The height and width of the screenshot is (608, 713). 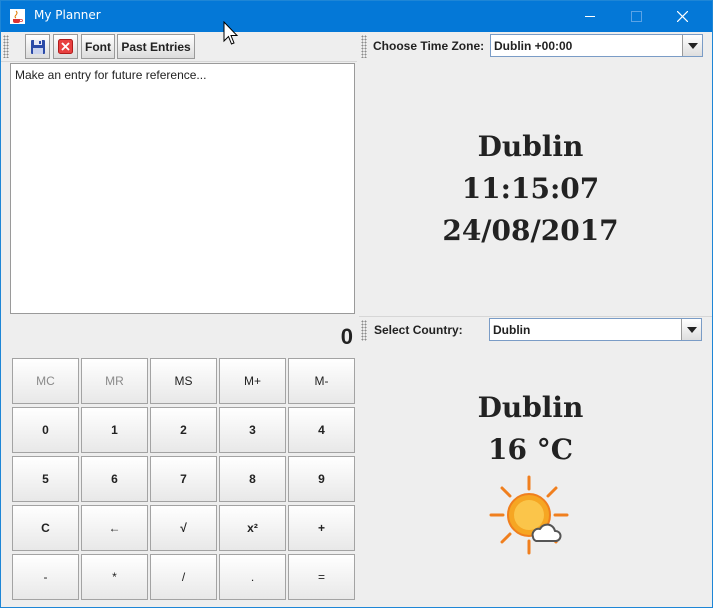 What do you see at coordinates (321, 430) in the screenshot?
I see `key-4: 4` at bounding box center [321, 430].